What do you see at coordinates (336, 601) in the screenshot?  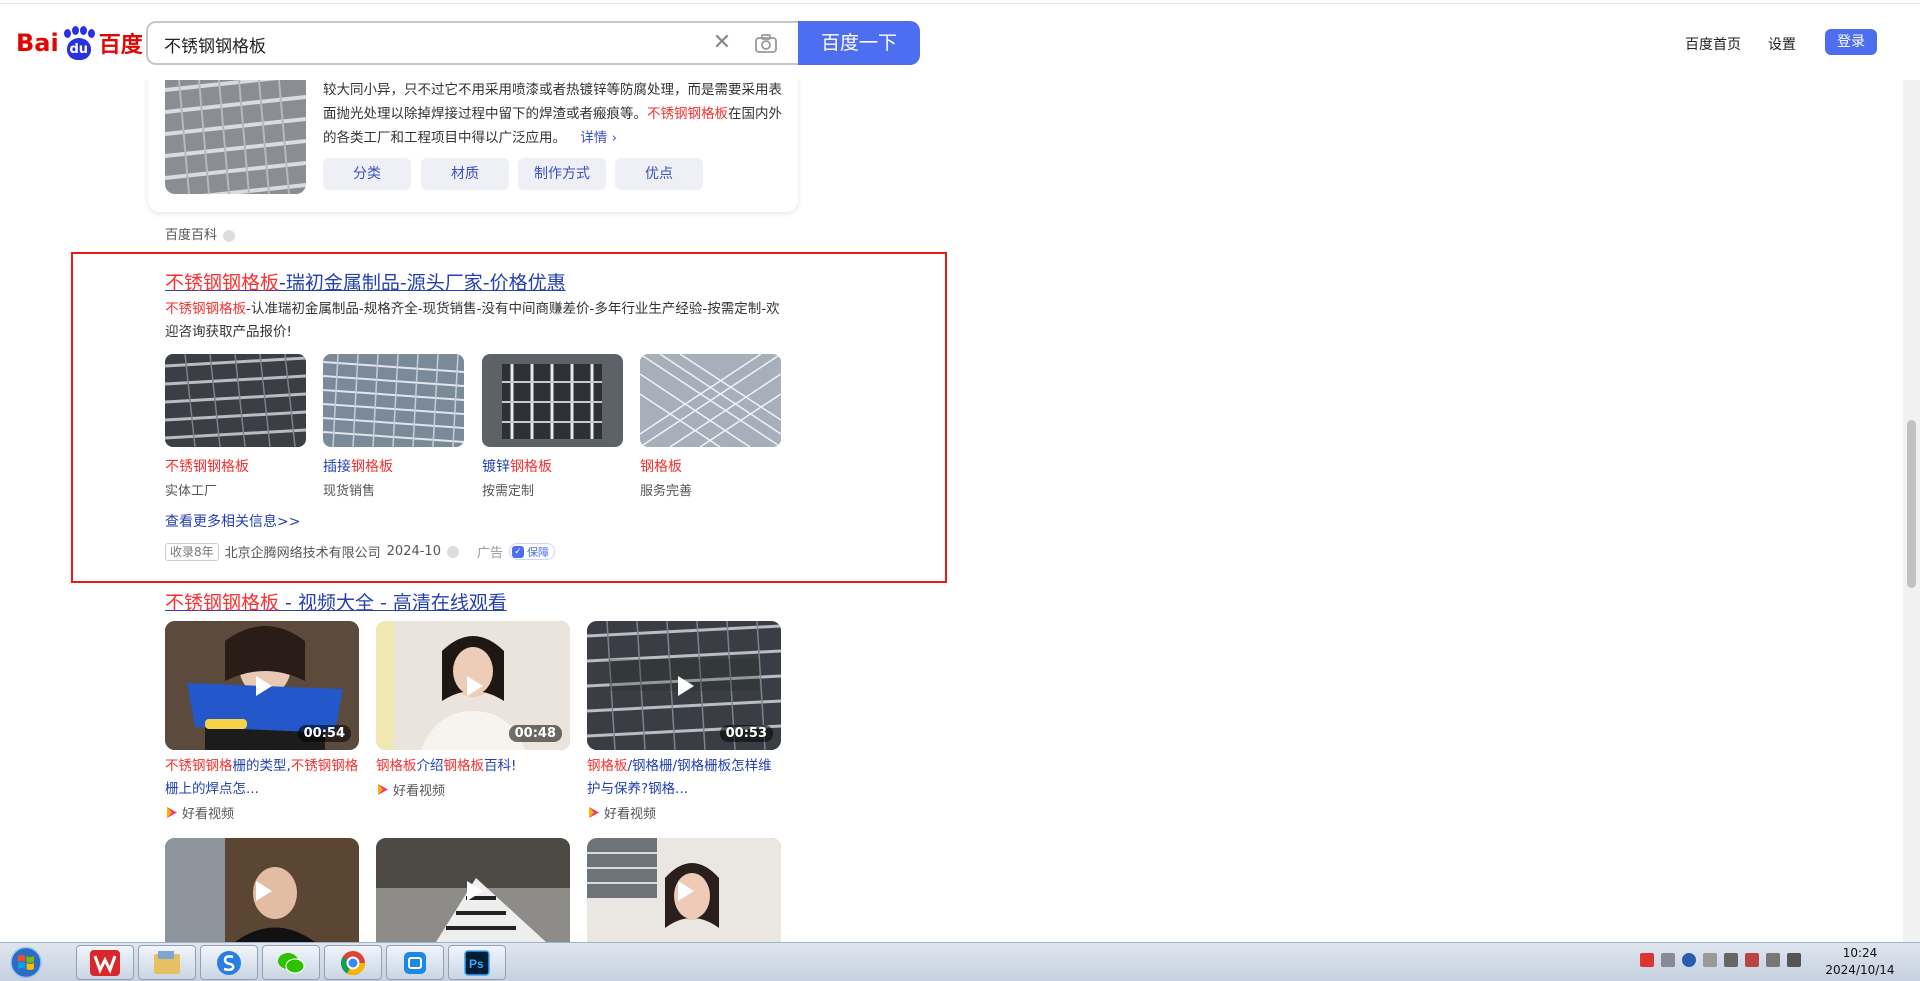 I see `video-results-title: 不锈钢钢格板 - 视频大全 - 高清在线观看` at bounding box center [336, 601].